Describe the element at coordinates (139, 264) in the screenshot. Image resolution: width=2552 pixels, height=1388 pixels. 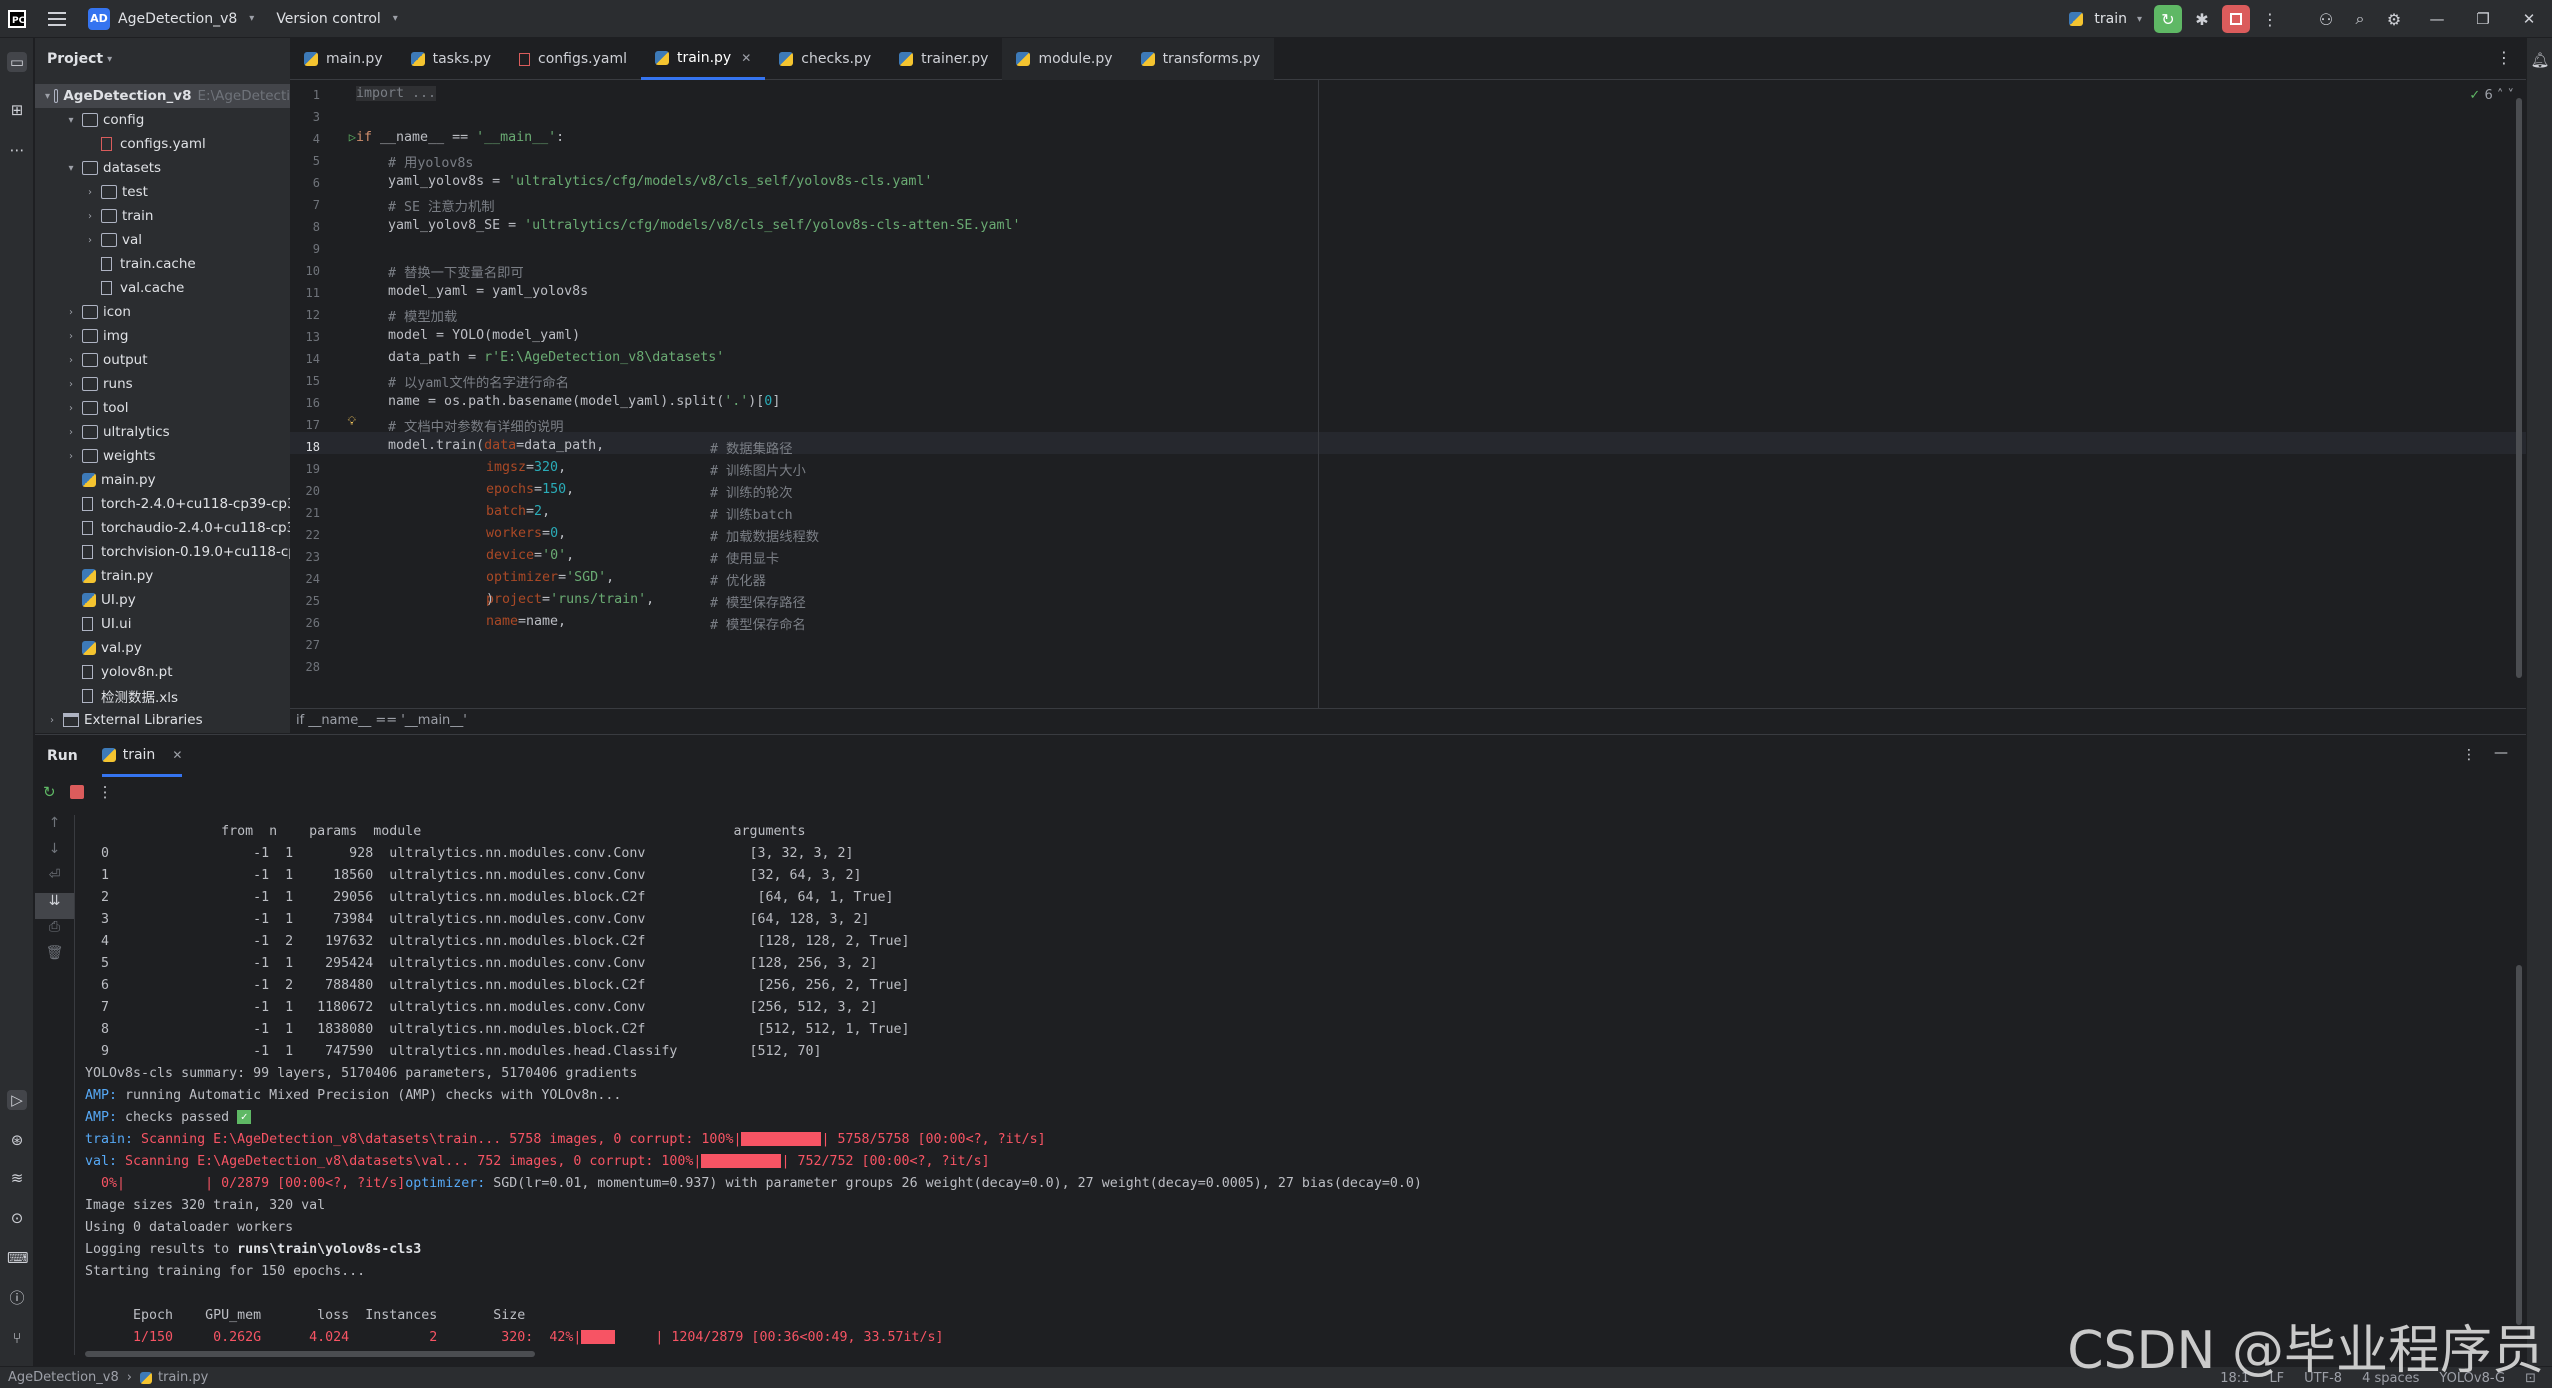
I see `tree-item: train.cache` at that location.